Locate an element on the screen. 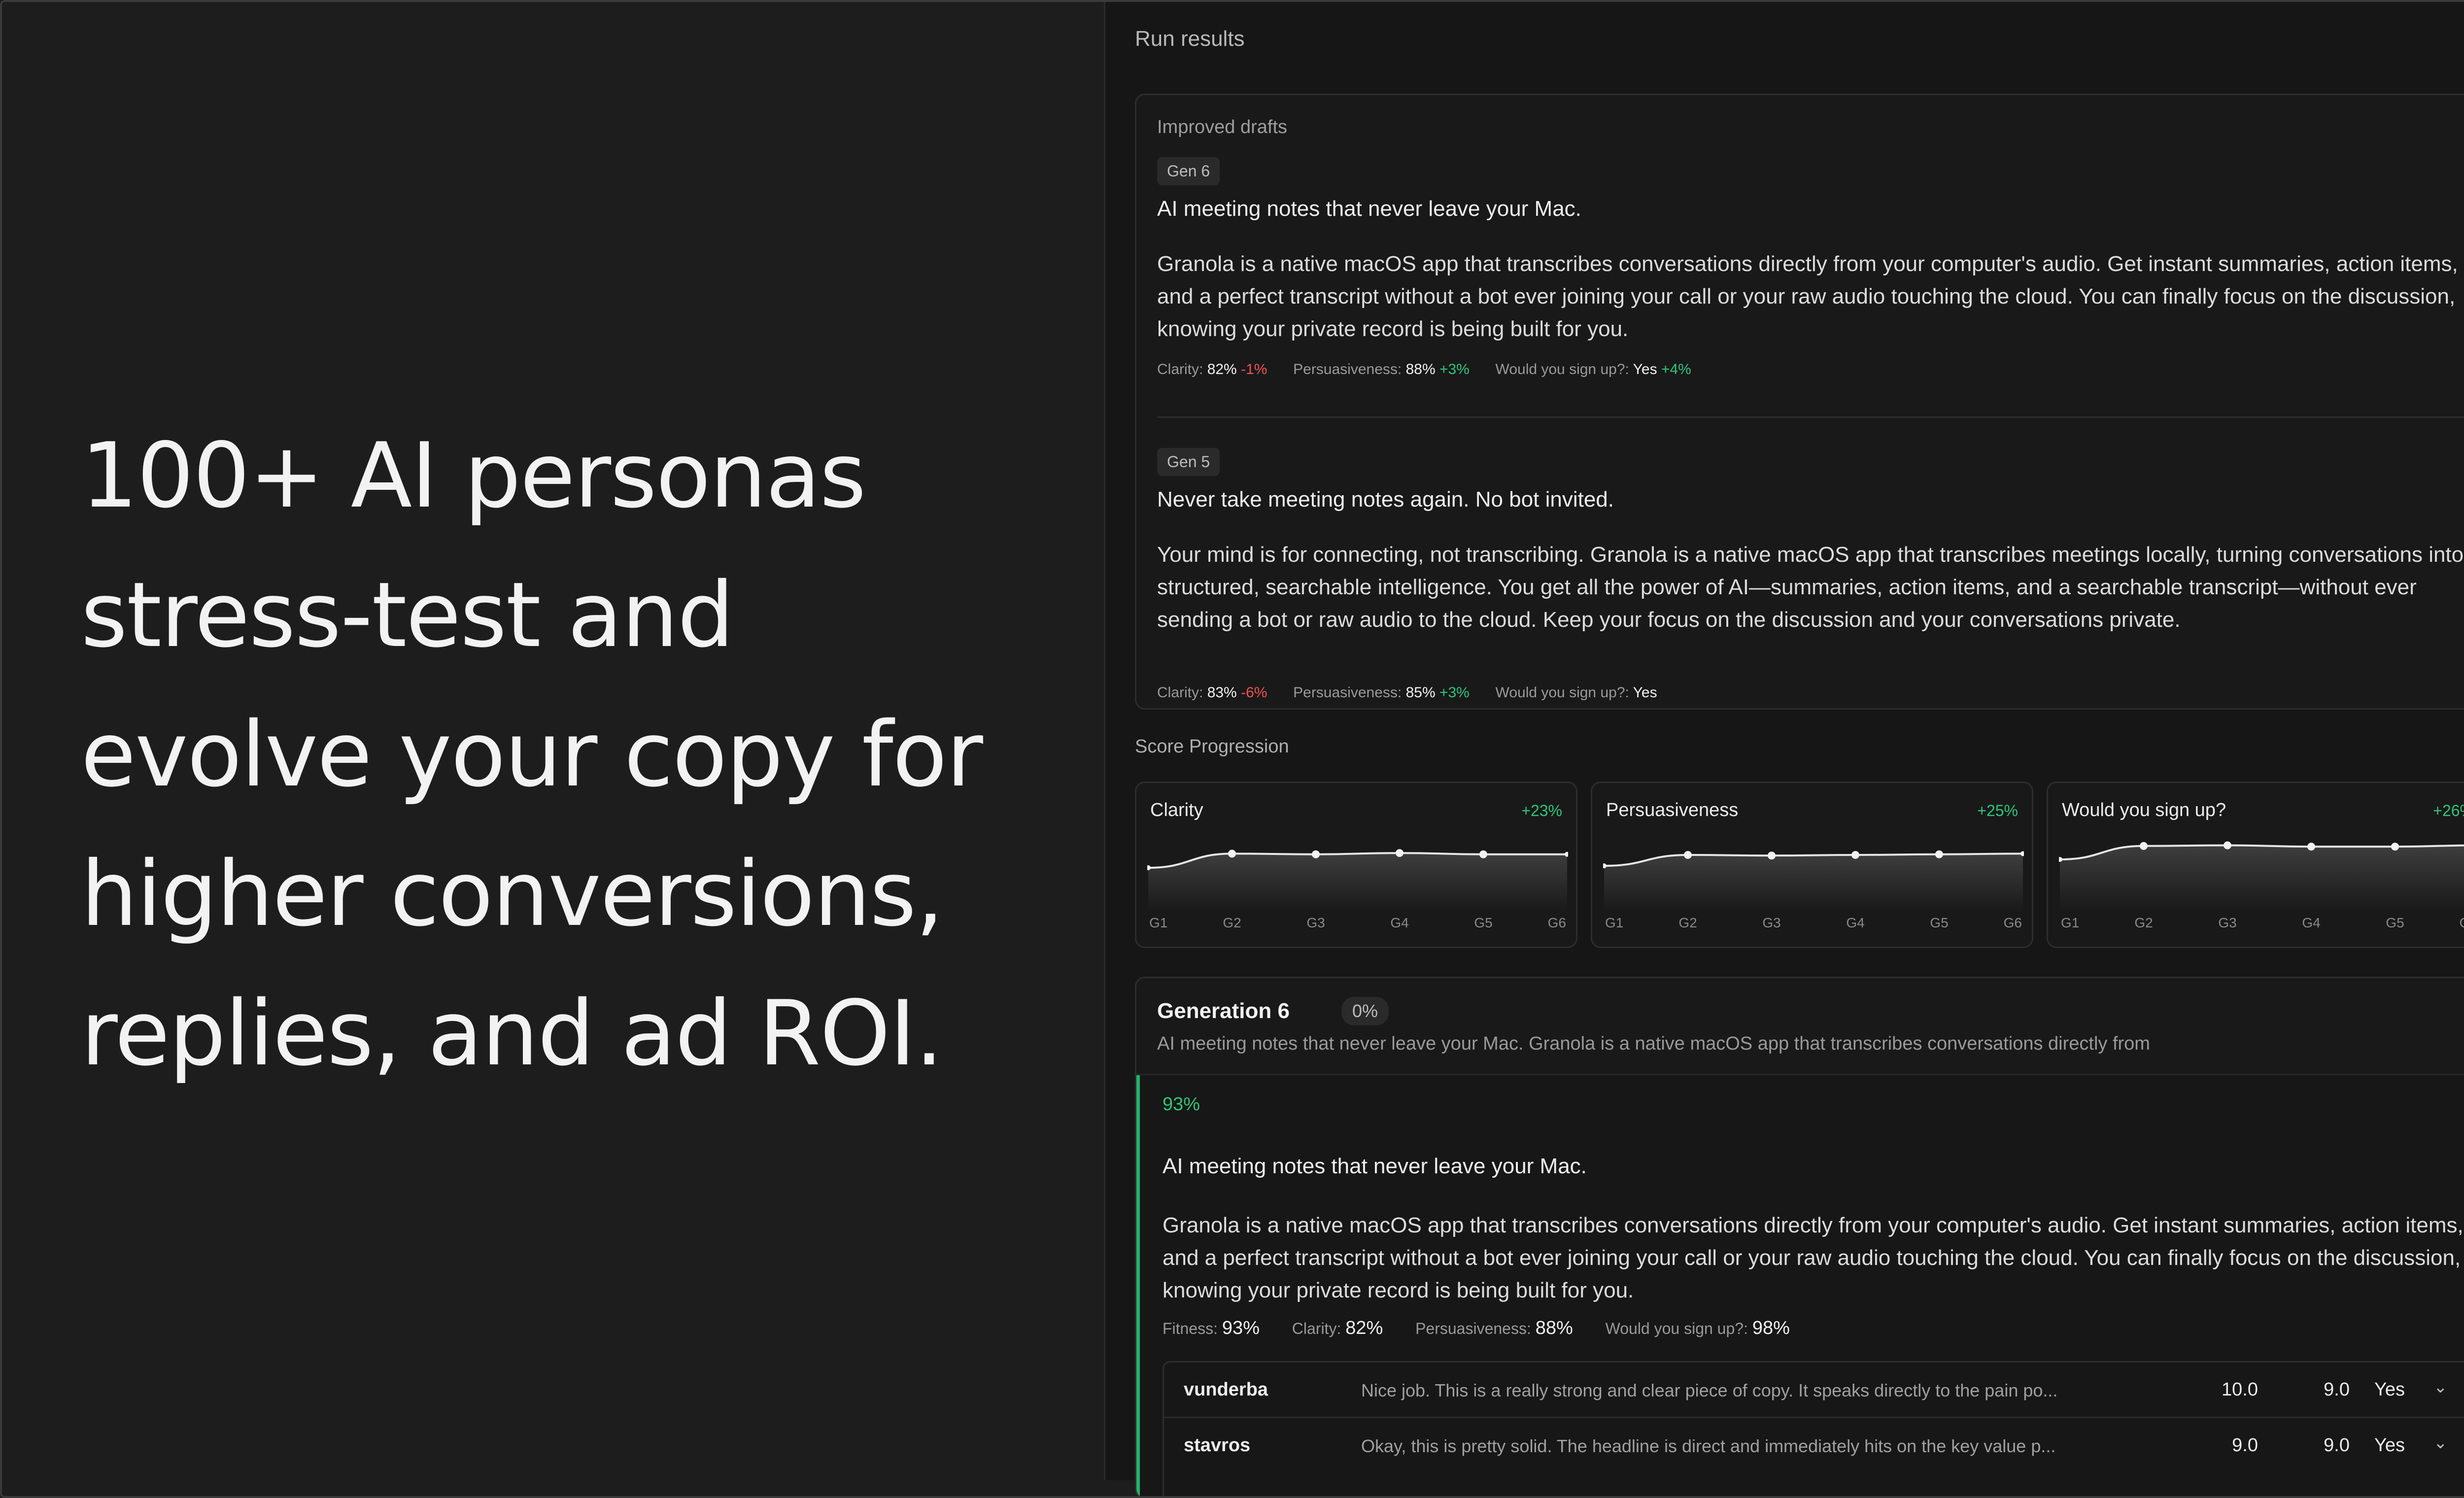 The image size is (2464, 1498). sparkline-delta: +25% is located at coordinates (1997, 810).